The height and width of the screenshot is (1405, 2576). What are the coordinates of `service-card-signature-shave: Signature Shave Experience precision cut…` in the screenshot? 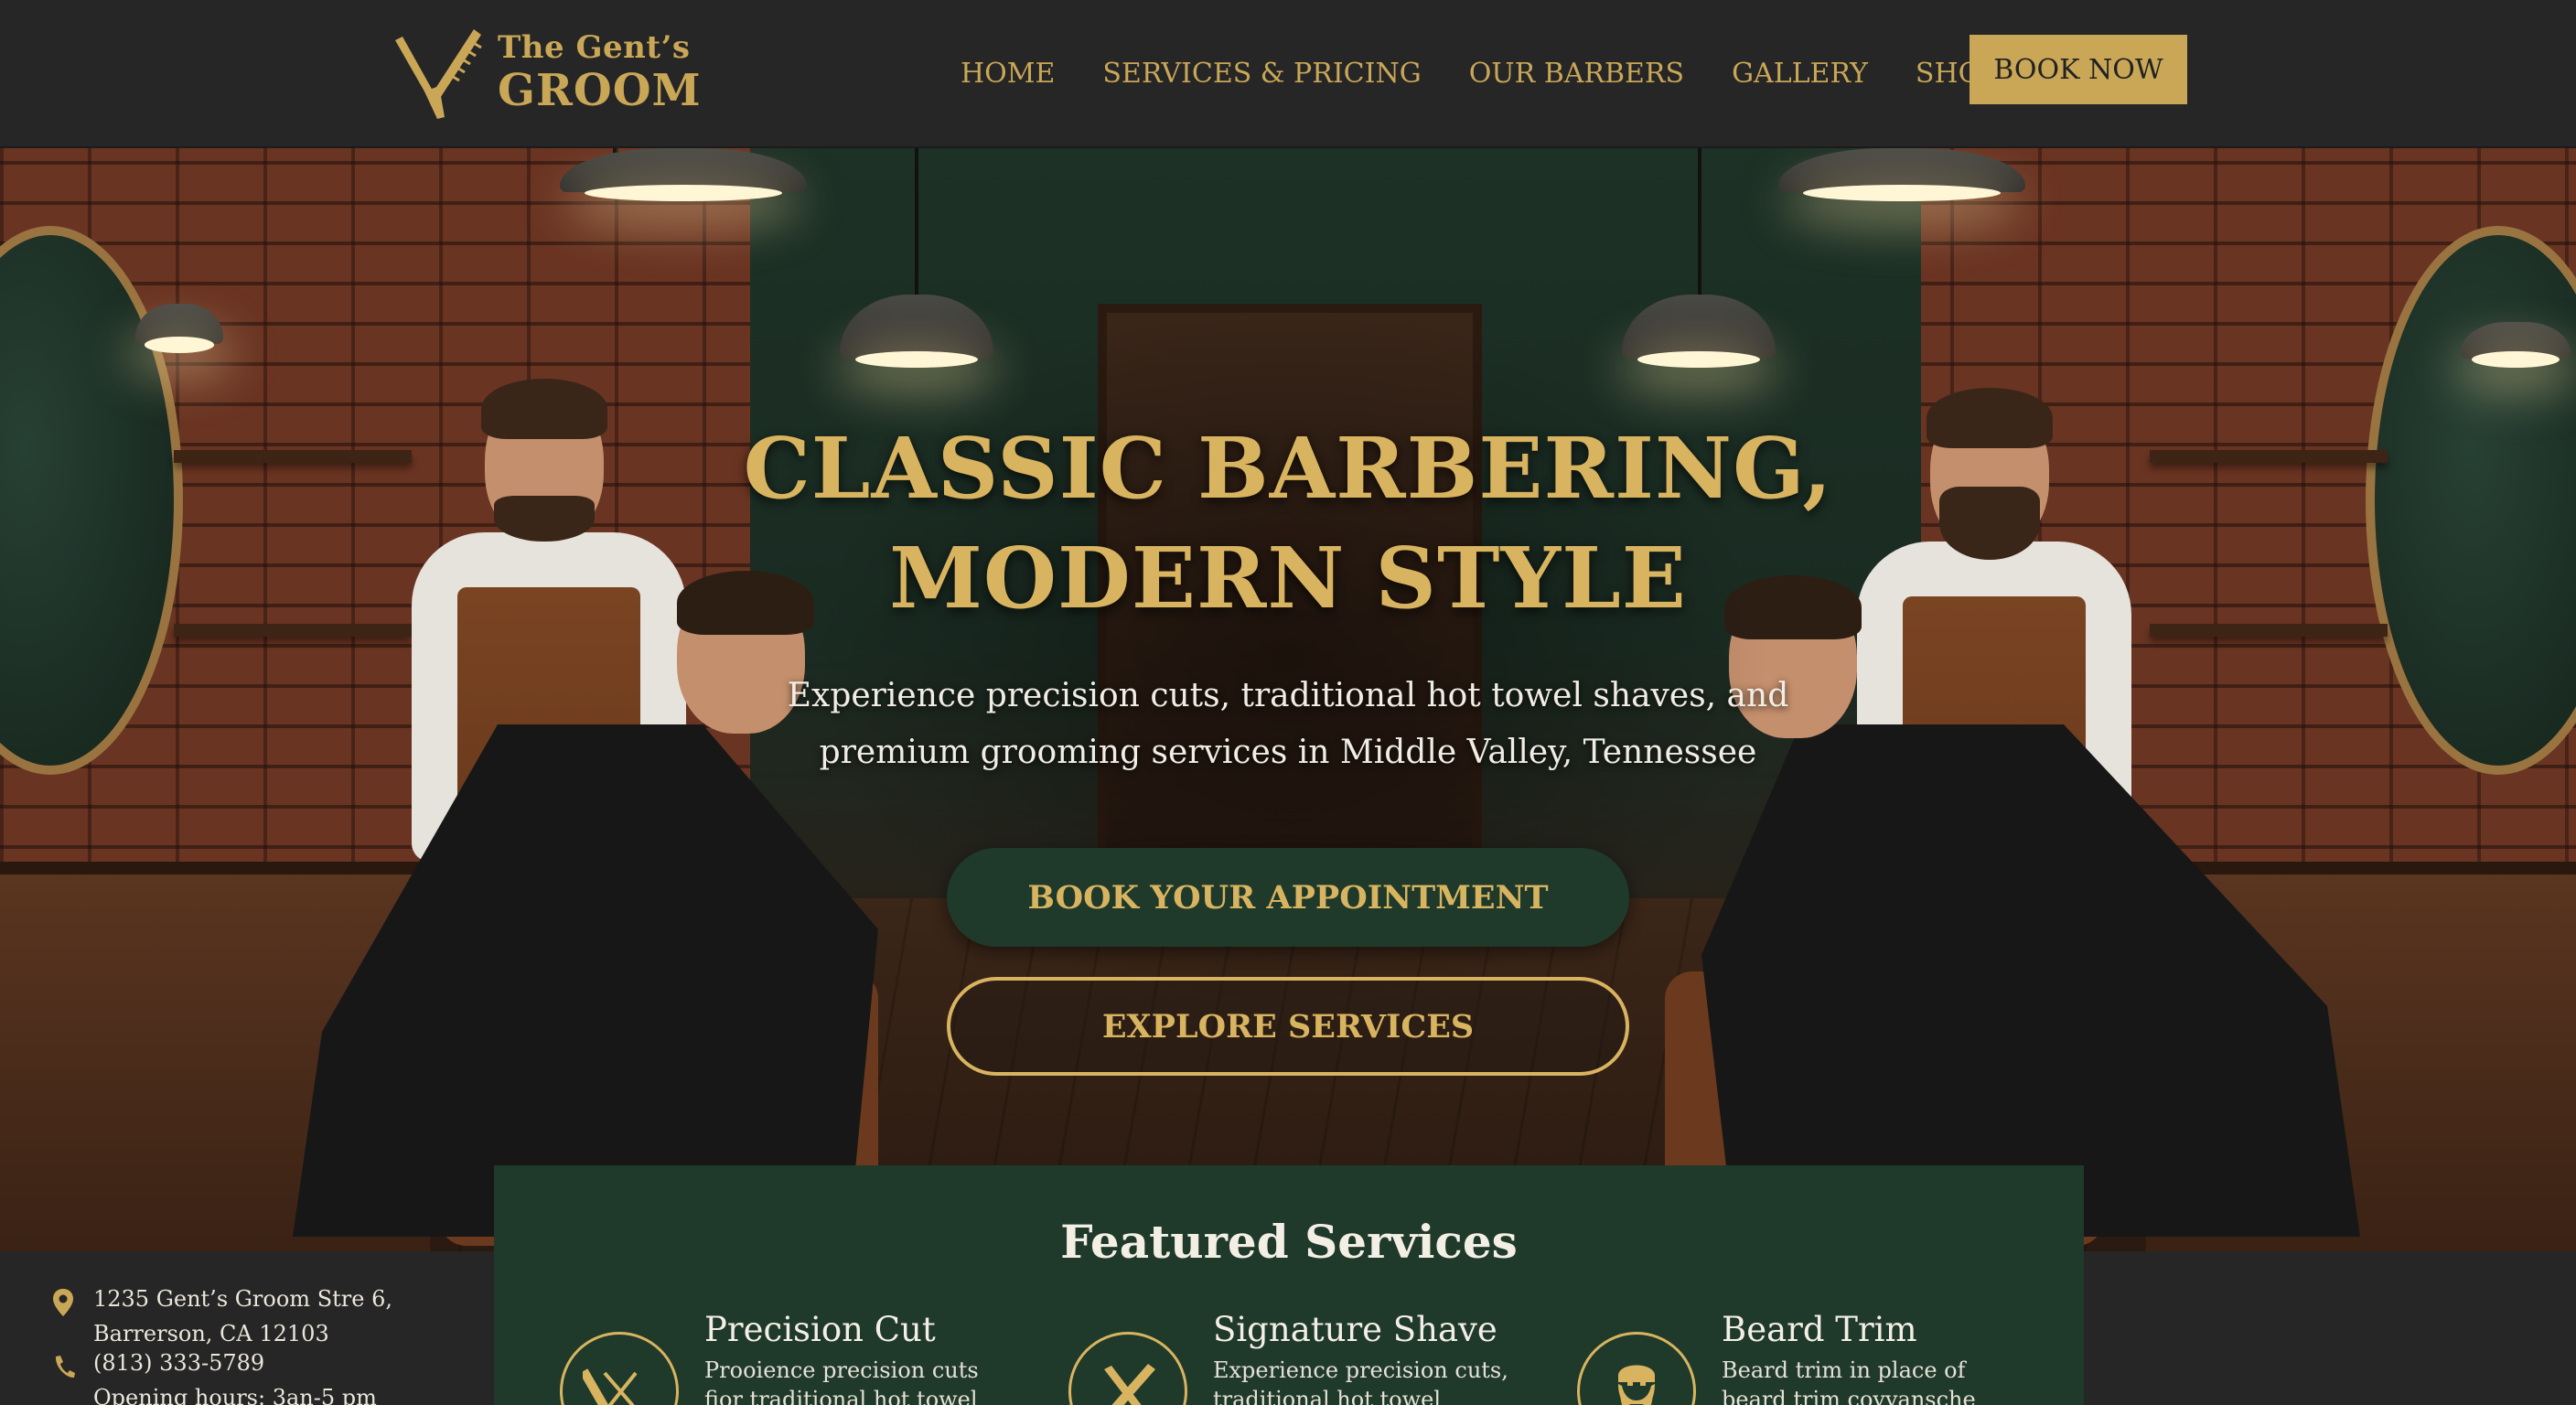 It's located at (1255, 1357).